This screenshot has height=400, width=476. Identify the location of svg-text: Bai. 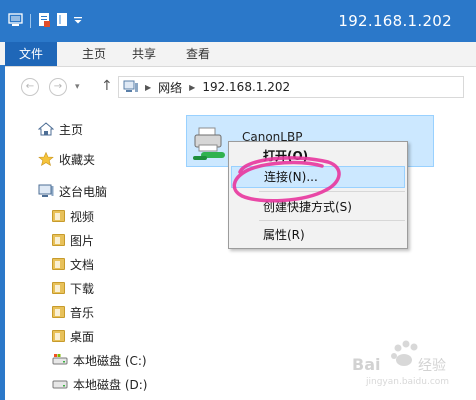
(366, 364).